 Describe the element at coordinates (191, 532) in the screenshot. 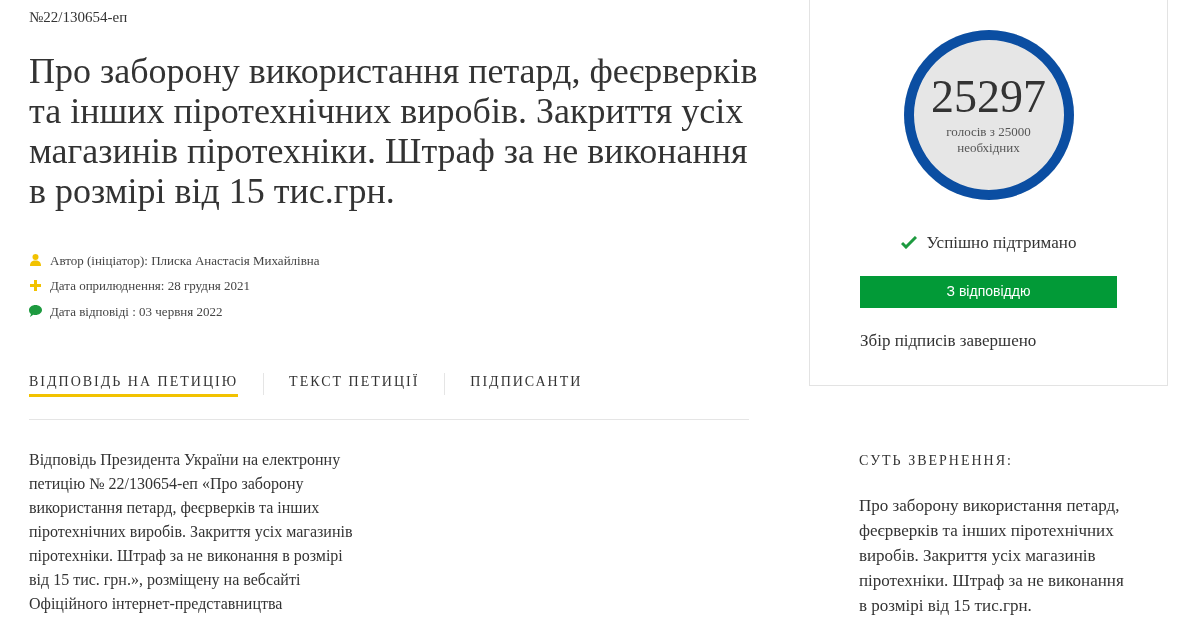

I see `answer-text: Відповідь Президента України на електронну петицію № 22/130654-еп «Про заборону використання петард, феєрверків та інших піротехнічних виробів. Закриття усіх магазинів піротехніки. Штраф за не виконання в розмірі від 15 тис. грн.», розміщену на вебсайті Офіційного інтернет-представництва` at that location.